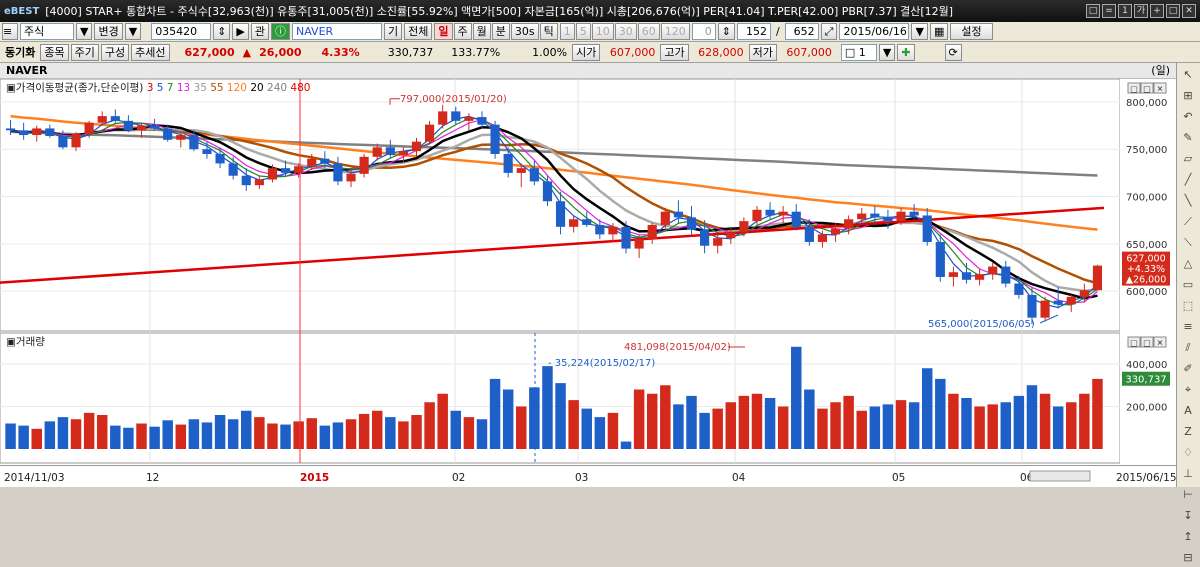 This screenshot has height=567, width=1200. Describe the element at coordinates (1093, 11) in the screenshot. I see `window-button-0: □` at that location.